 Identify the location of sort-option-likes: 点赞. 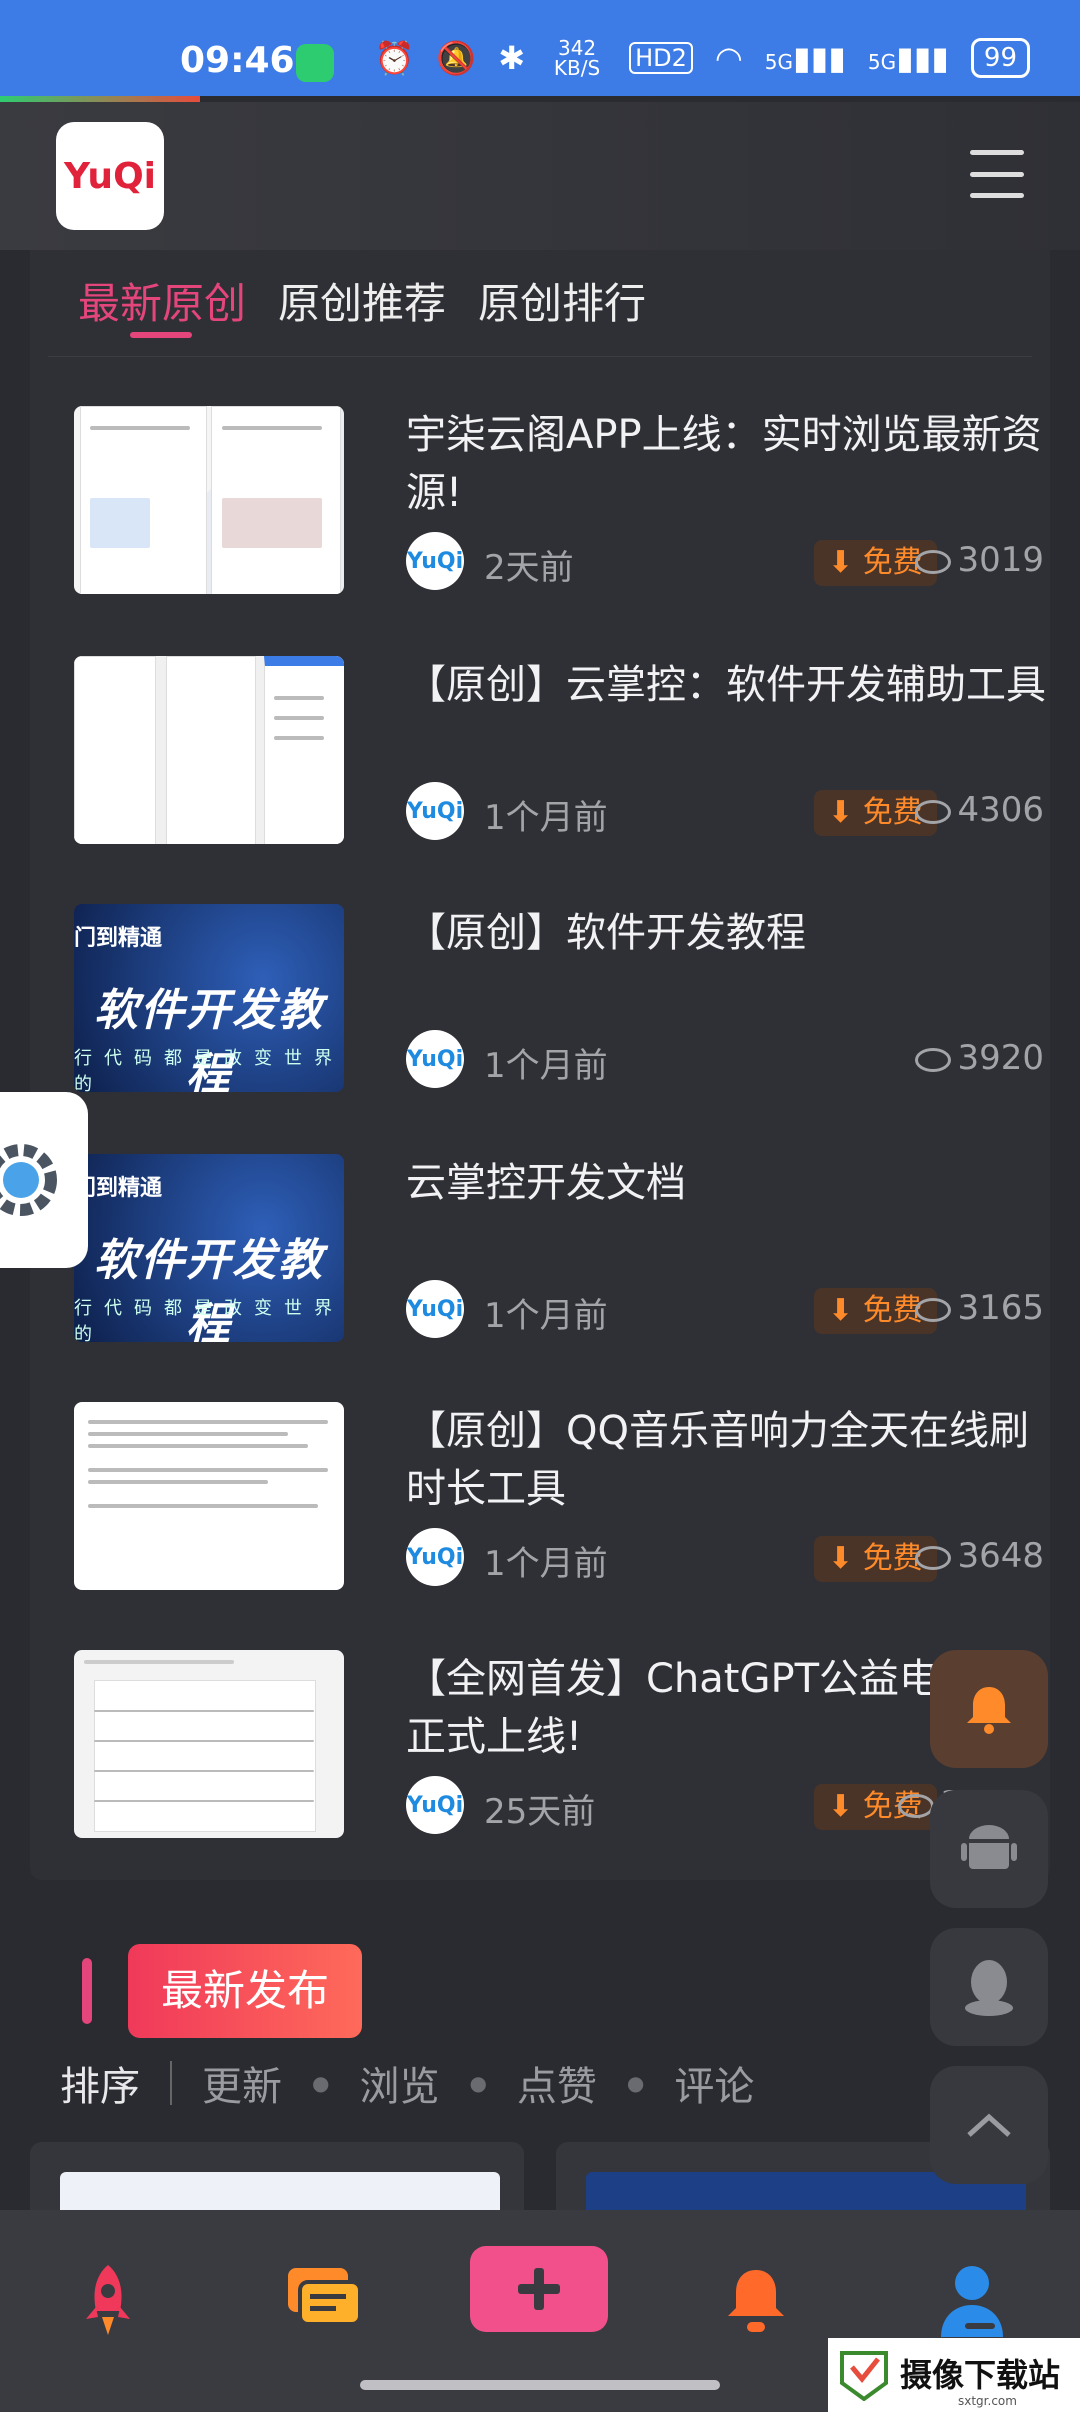
(557, 2083).